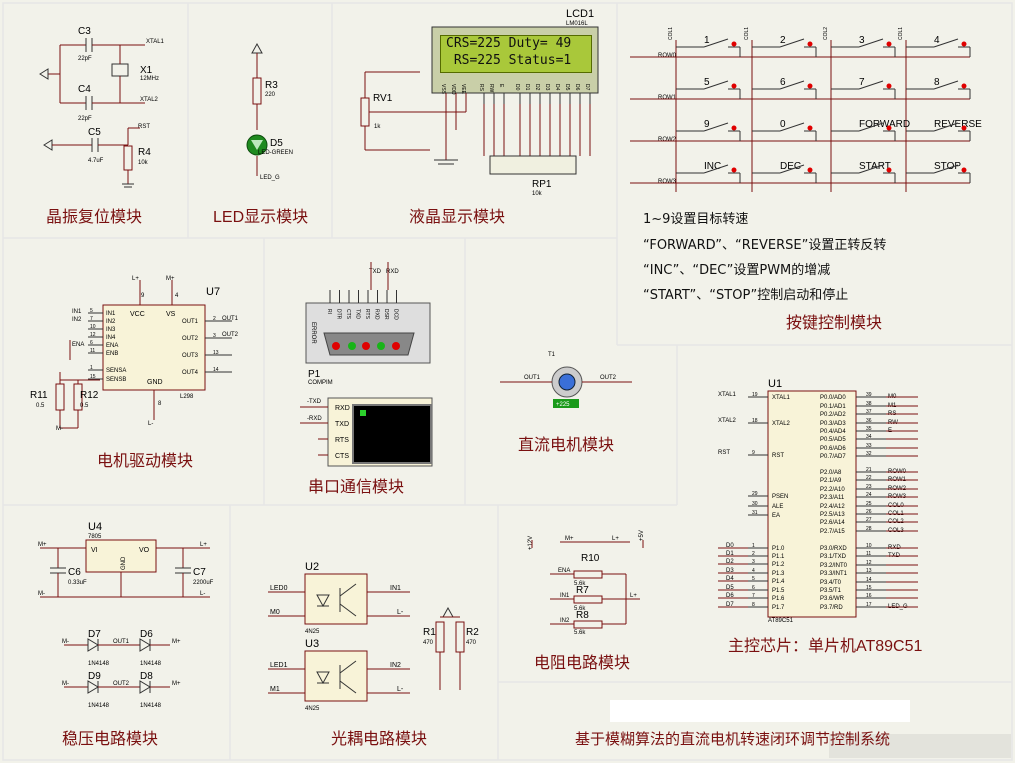 The image size is (1015, 763). Describe the element at coordinates (775, 384) in the screenshot. I see `mcu-ref: U1` at that location.